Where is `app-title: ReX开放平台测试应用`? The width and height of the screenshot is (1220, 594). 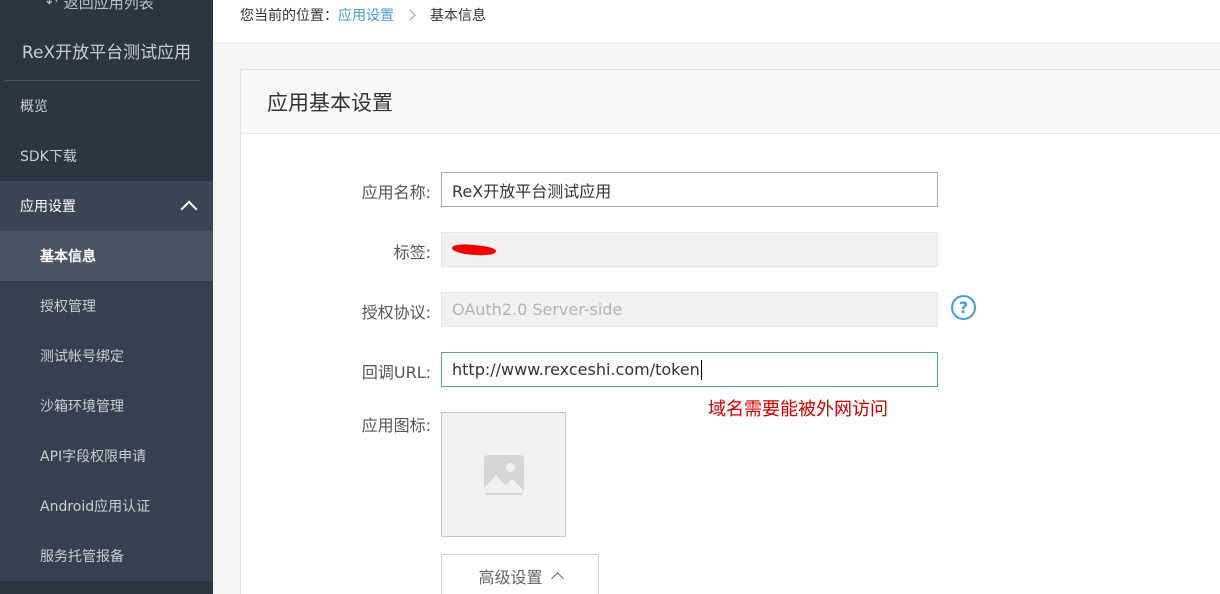 app-title: ReX开放平台测试应用 is located at coordinates (106, 53).